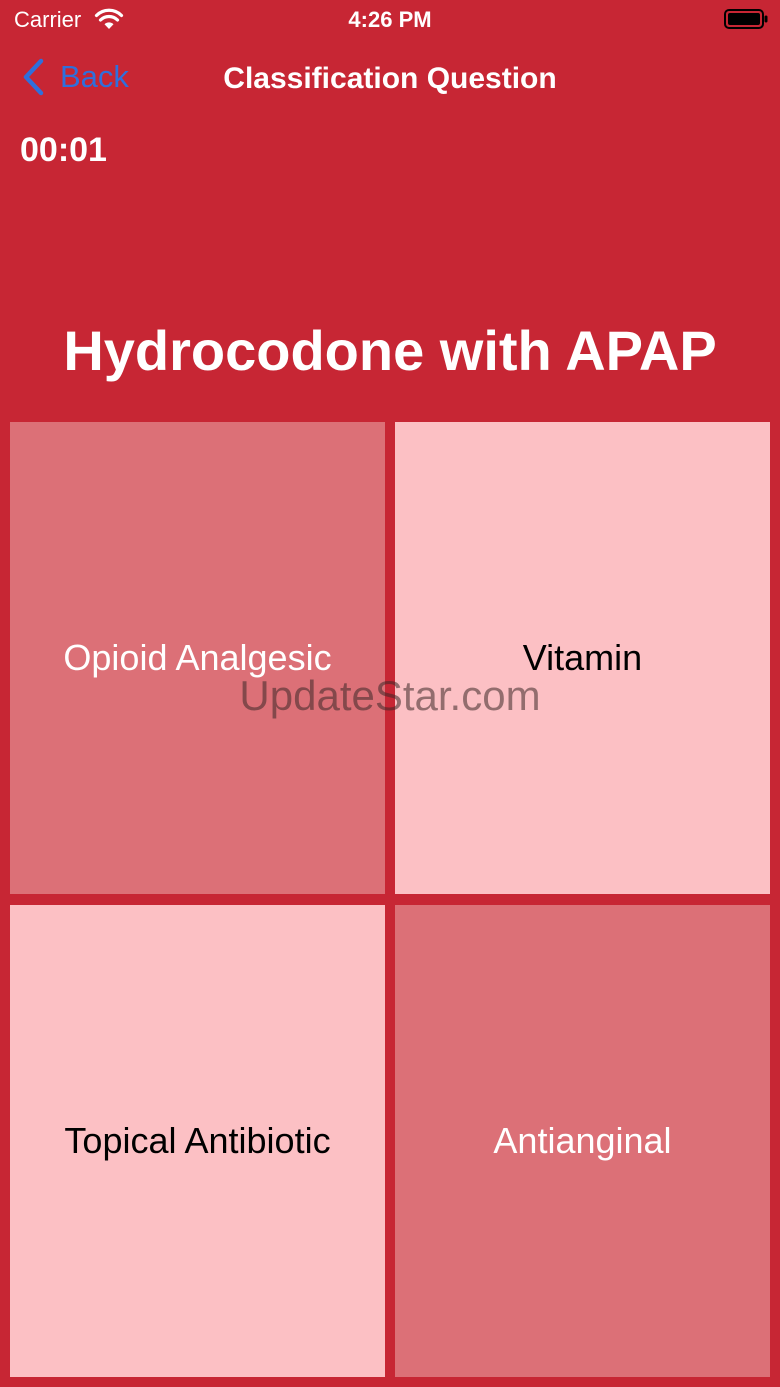  I want to click on answer-label: Antianginal, so click(582, 1140).